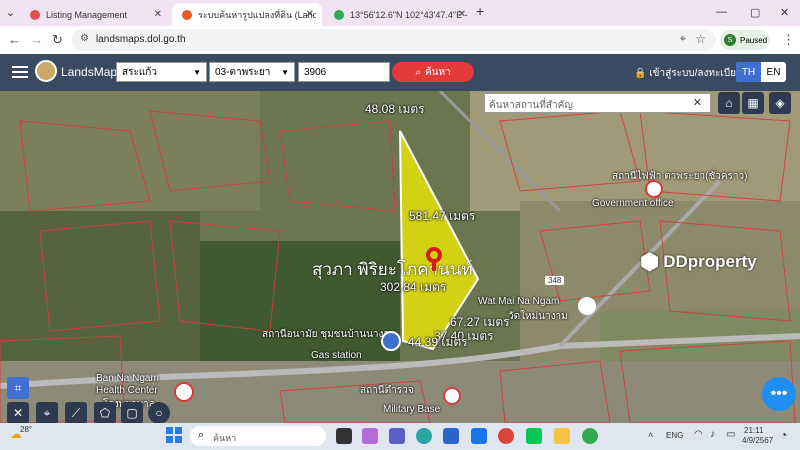 This screenshot has width=800, height=450. I want to click on line-app-icon, so click(534, 436).